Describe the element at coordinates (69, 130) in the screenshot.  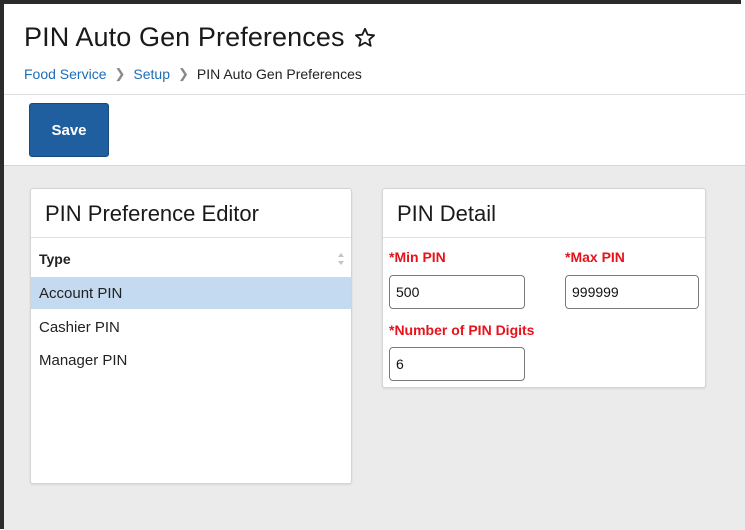
I see `save-button: Save` at that location.